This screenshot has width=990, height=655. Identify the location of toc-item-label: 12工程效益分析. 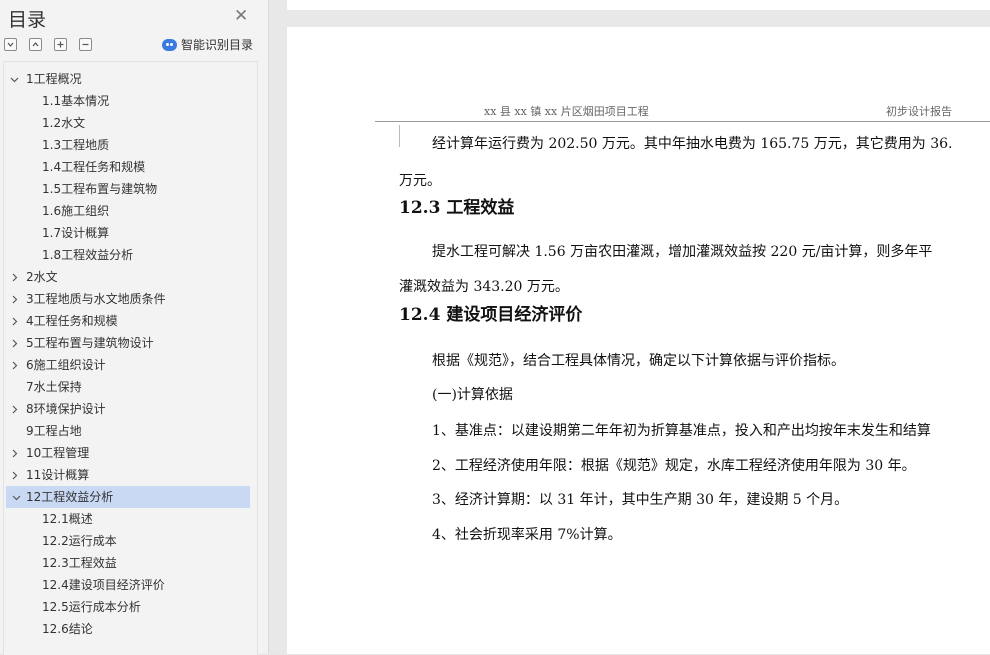
(70, 497).